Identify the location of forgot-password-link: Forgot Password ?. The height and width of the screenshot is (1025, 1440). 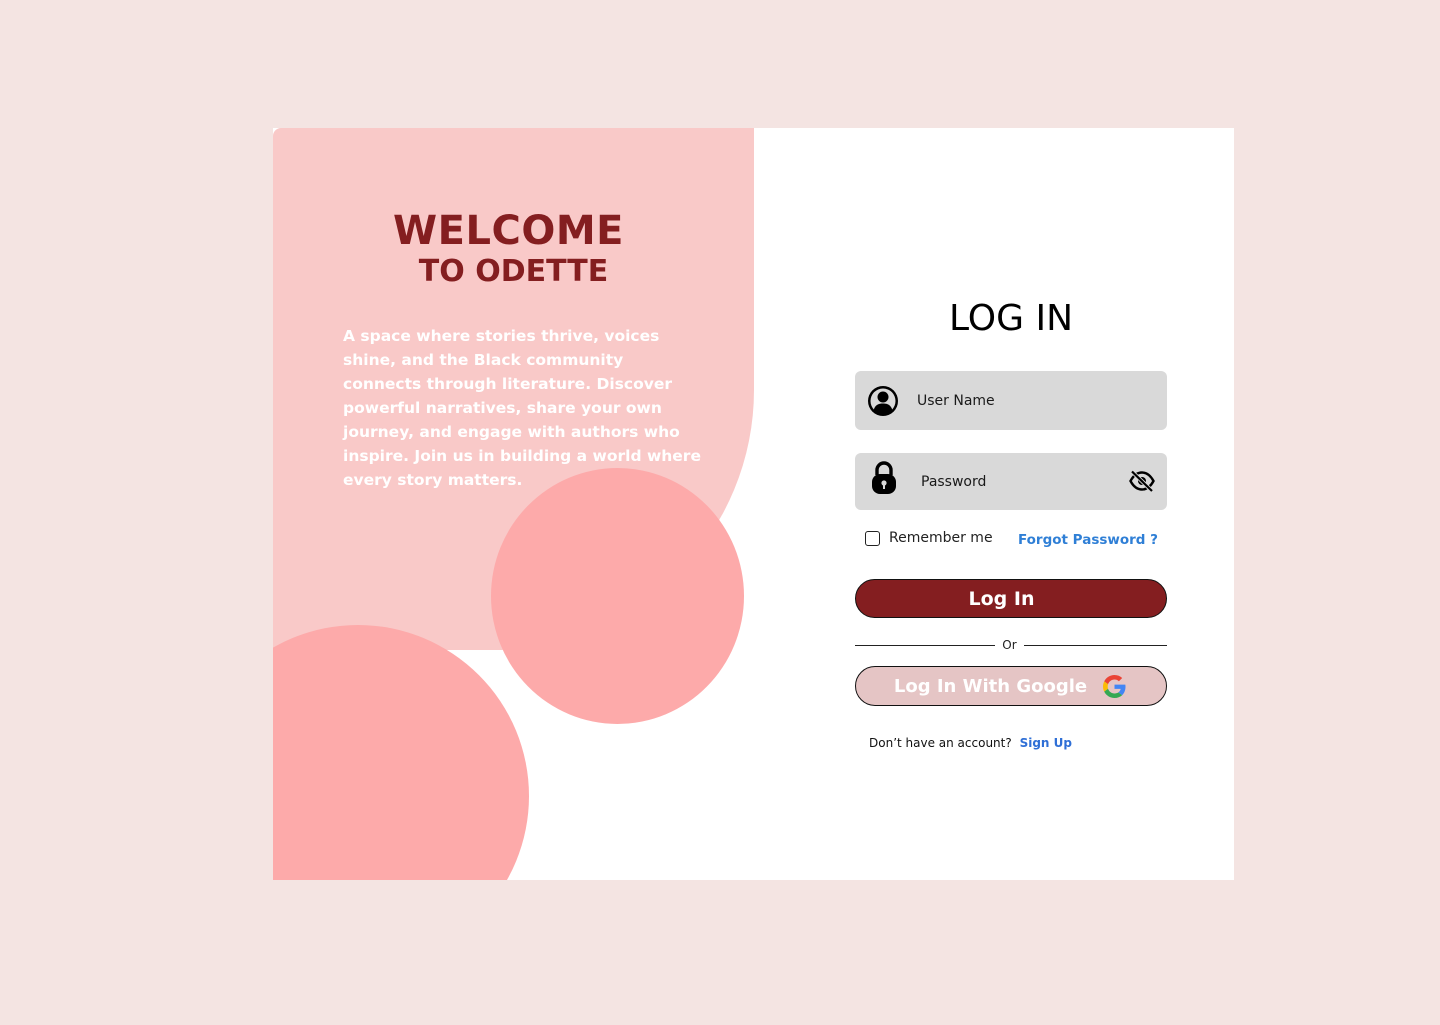
(1088, 540).